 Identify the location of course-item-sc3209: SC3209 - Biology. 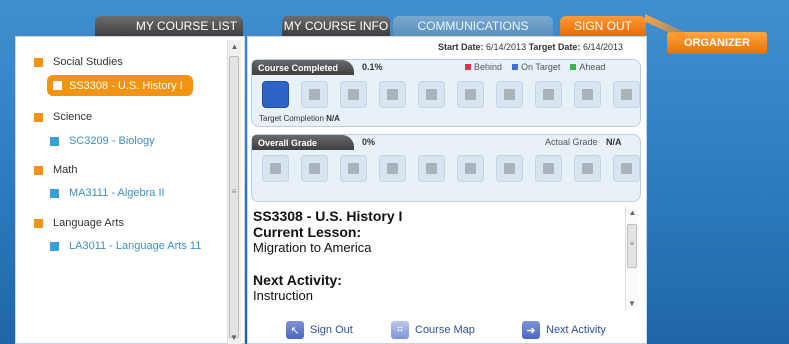
(102, 141).